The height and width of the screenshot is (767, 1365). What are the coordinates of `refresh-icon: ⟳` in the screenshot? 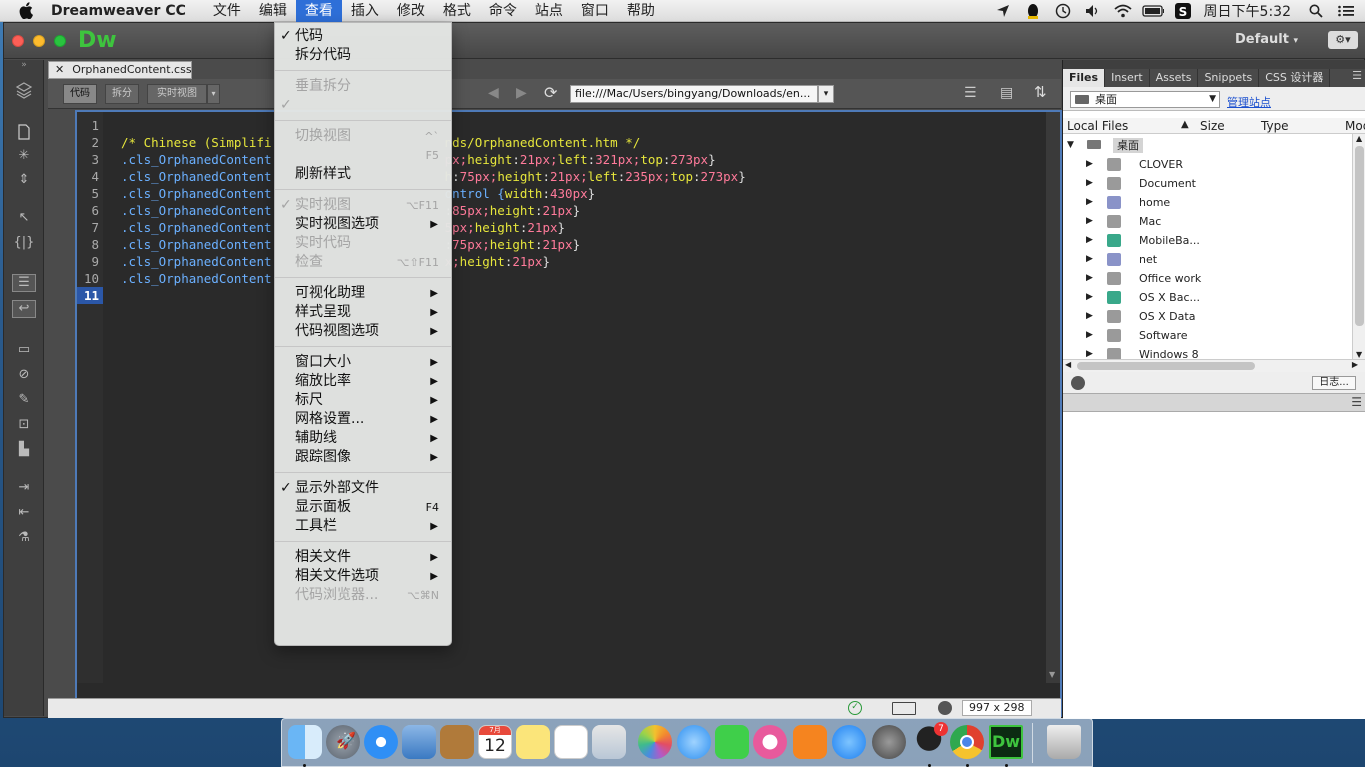 It's located at (550, 92).